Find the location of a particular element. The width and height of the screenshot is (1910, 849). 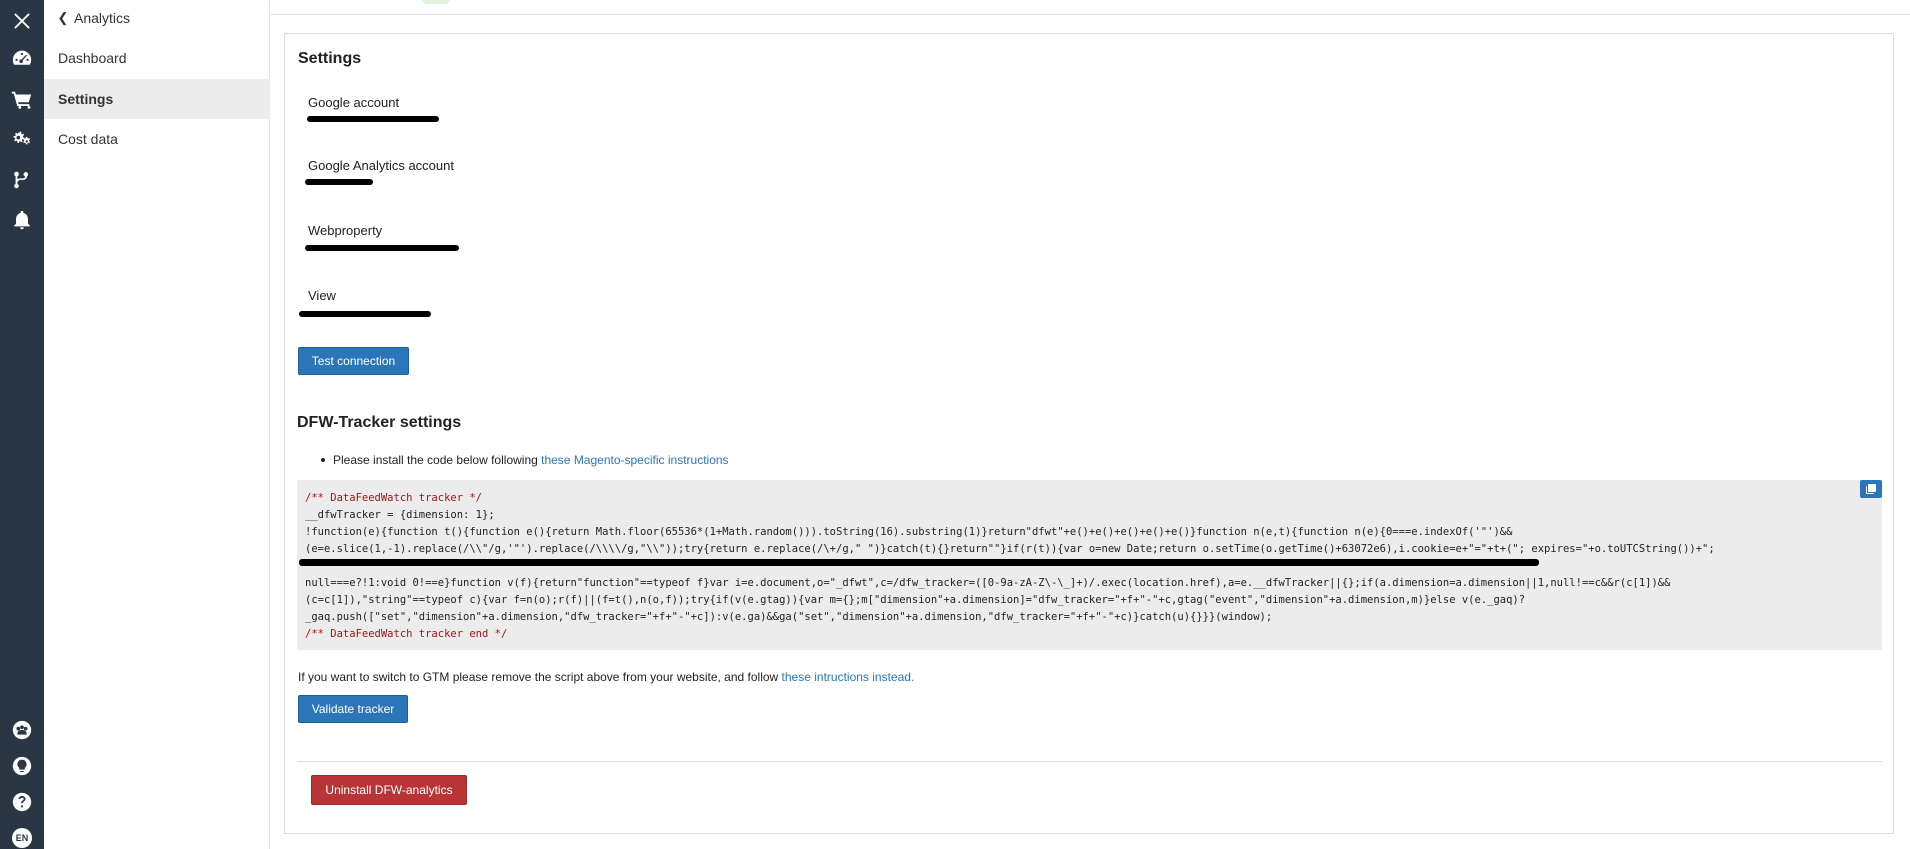

webproperty-label: Webproperty is located at coordinates (345, 230).